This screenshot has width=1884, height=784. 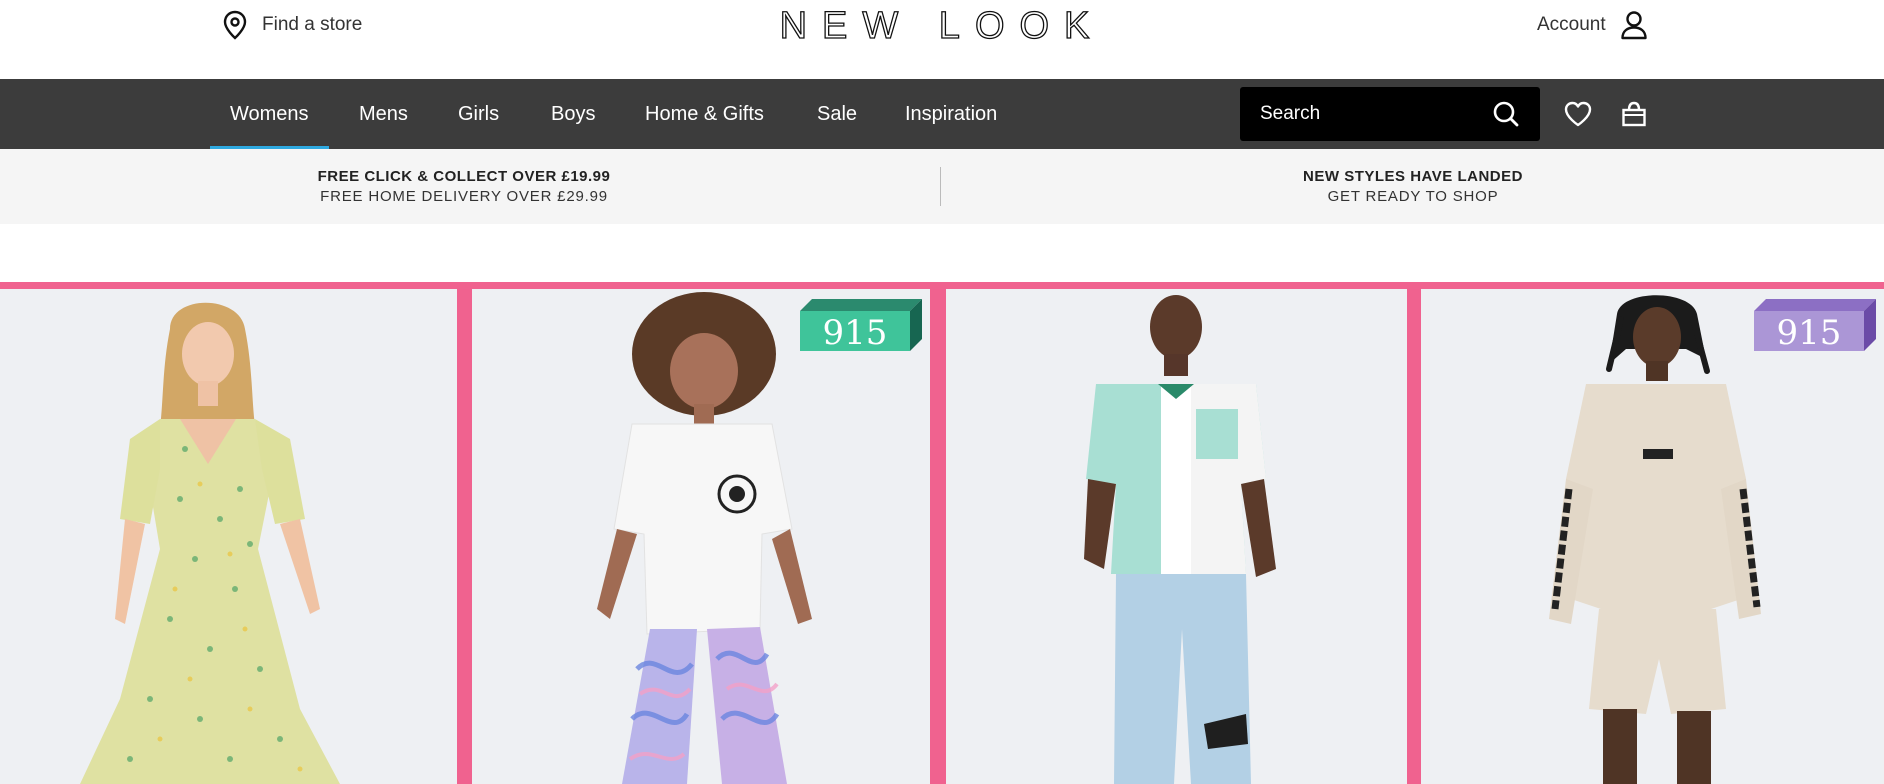 I want to click on bag-icon, so click(x=1634, y=114).